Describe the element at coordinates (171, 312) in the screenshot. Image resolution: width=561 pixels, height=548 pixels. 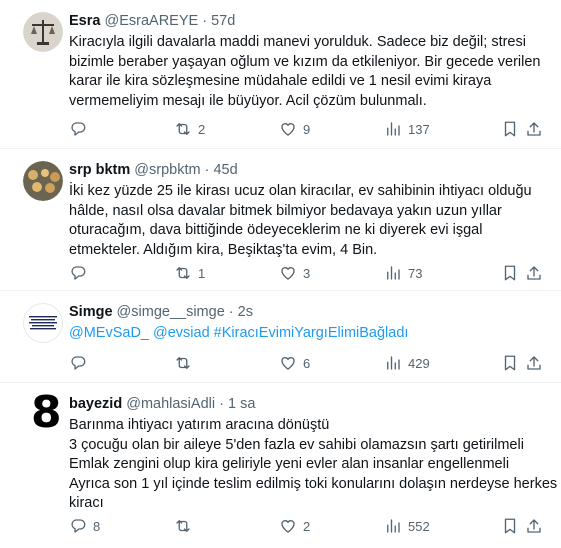
I see `author-handle: @simge__simge` at that location.